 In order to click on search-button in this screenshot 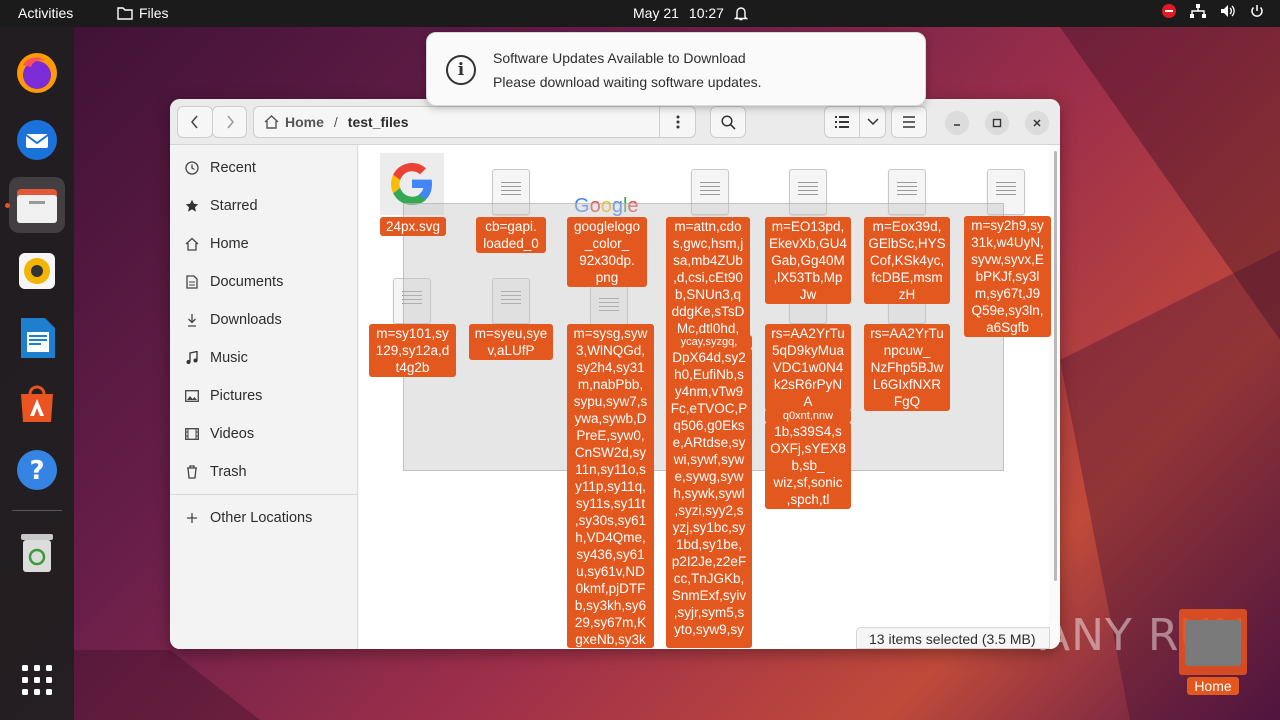, I will do `click(728, 122)`.